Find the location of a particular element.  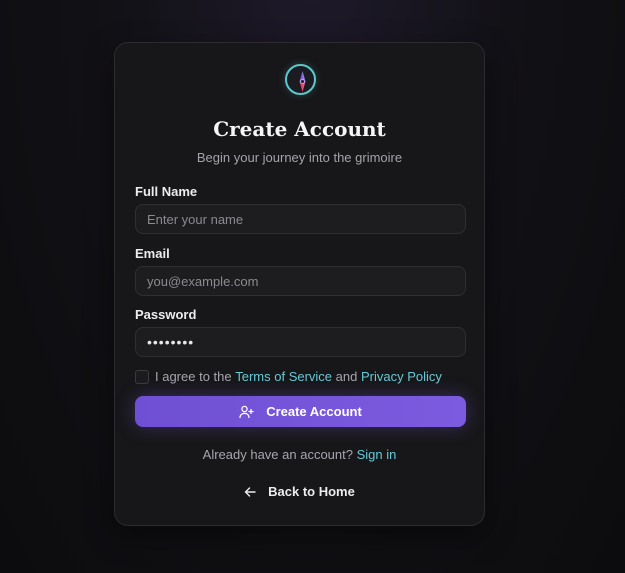

terms-middle-text: and is located at coordinates (346, 376).